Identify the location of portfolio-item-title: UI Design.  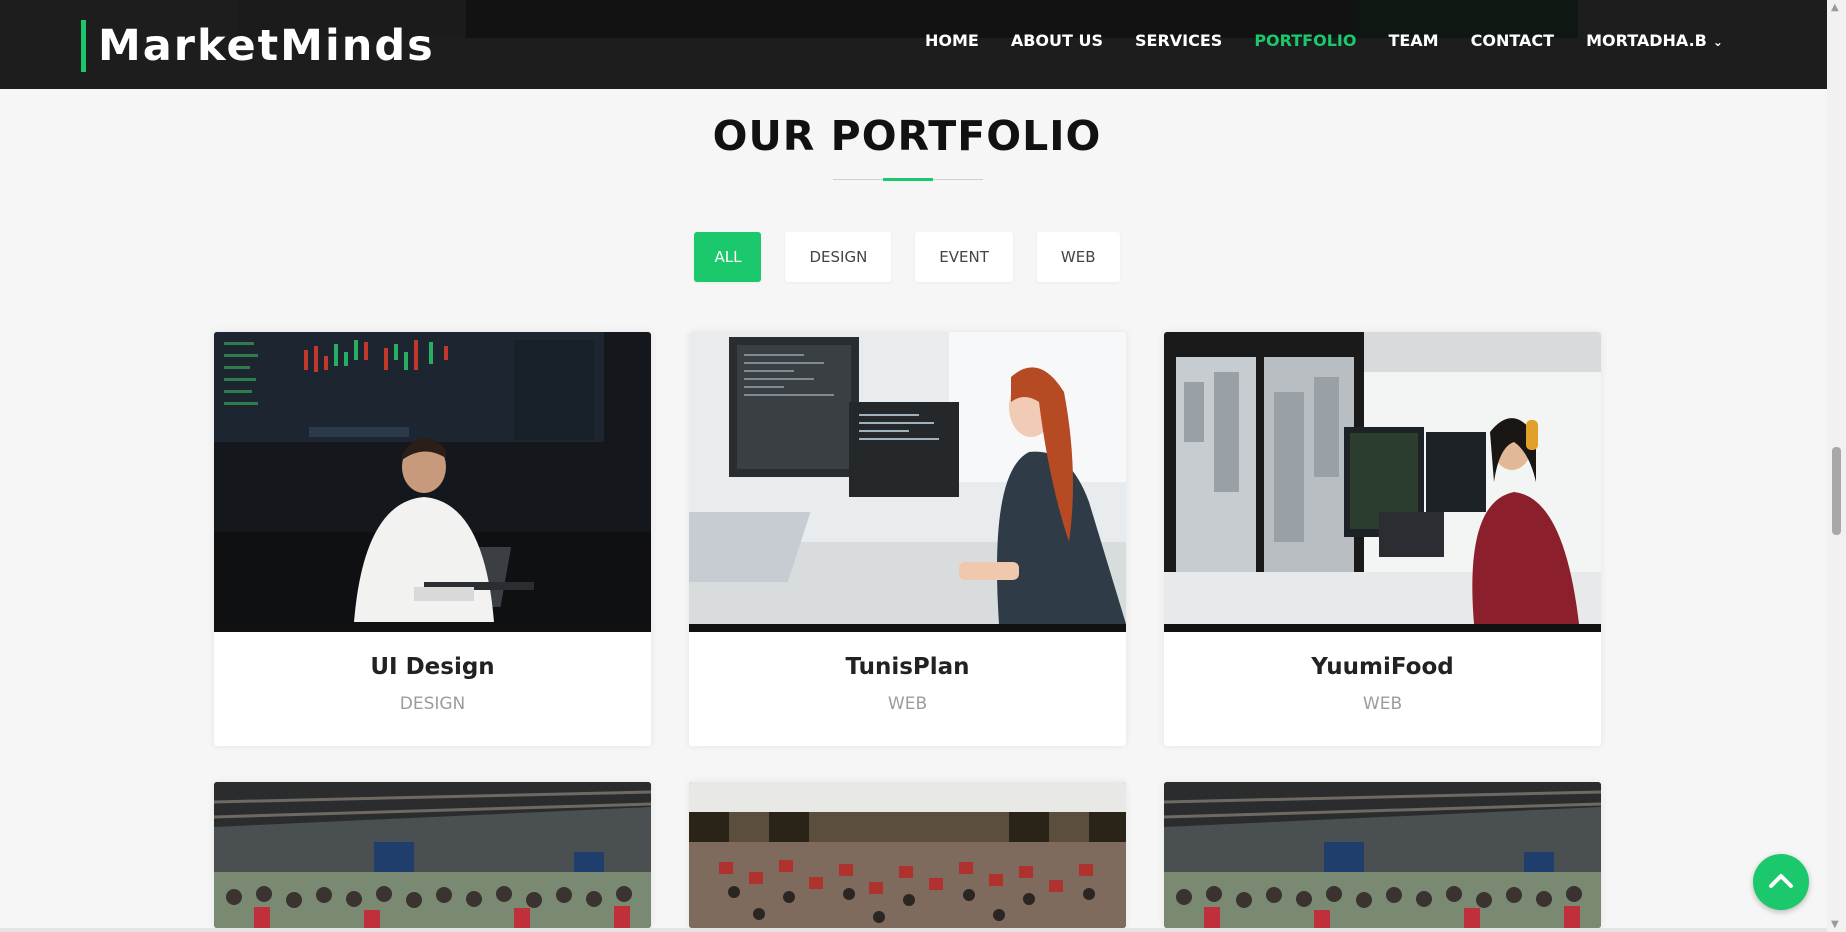
(432, 667).